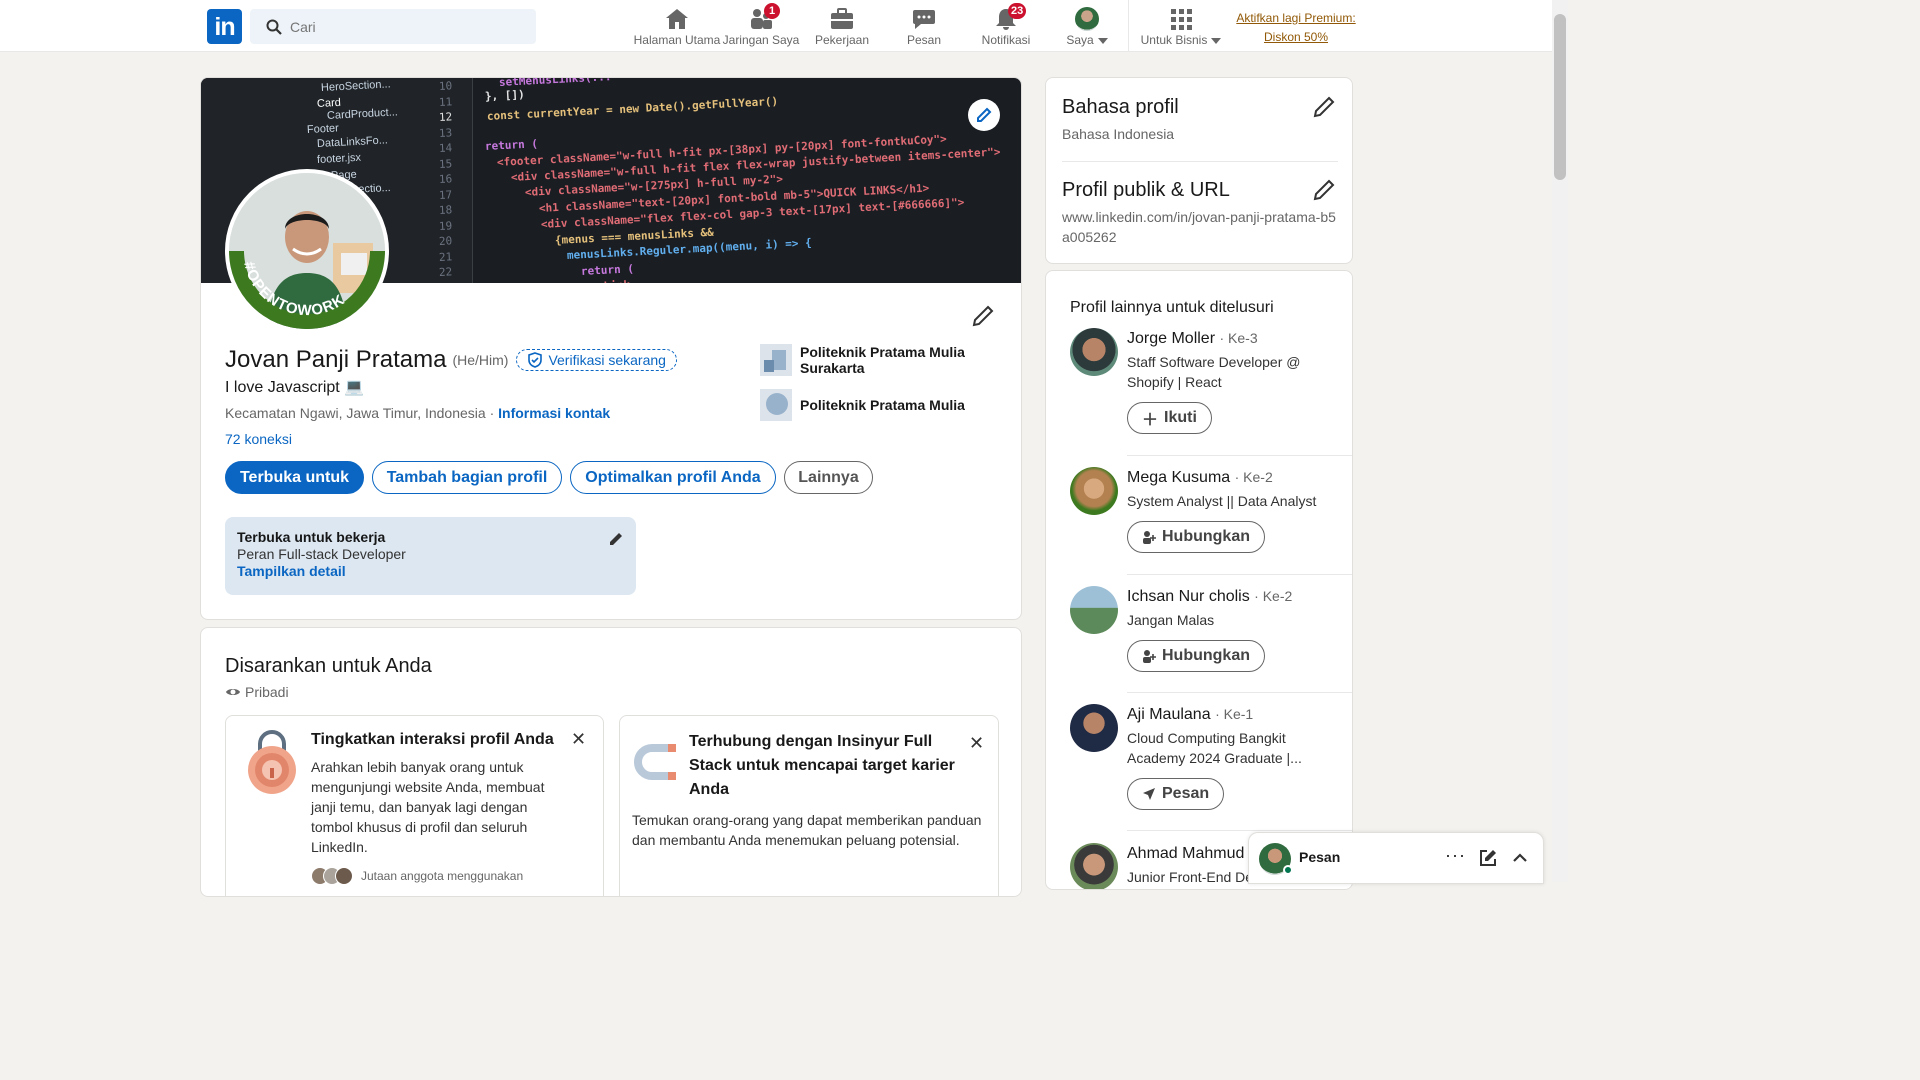 The width and height of the screenshot is (1920, 1080). Describe the element at coordinates (1176, 794) in the screenshot. I see `message-button: Pesan` at that location.